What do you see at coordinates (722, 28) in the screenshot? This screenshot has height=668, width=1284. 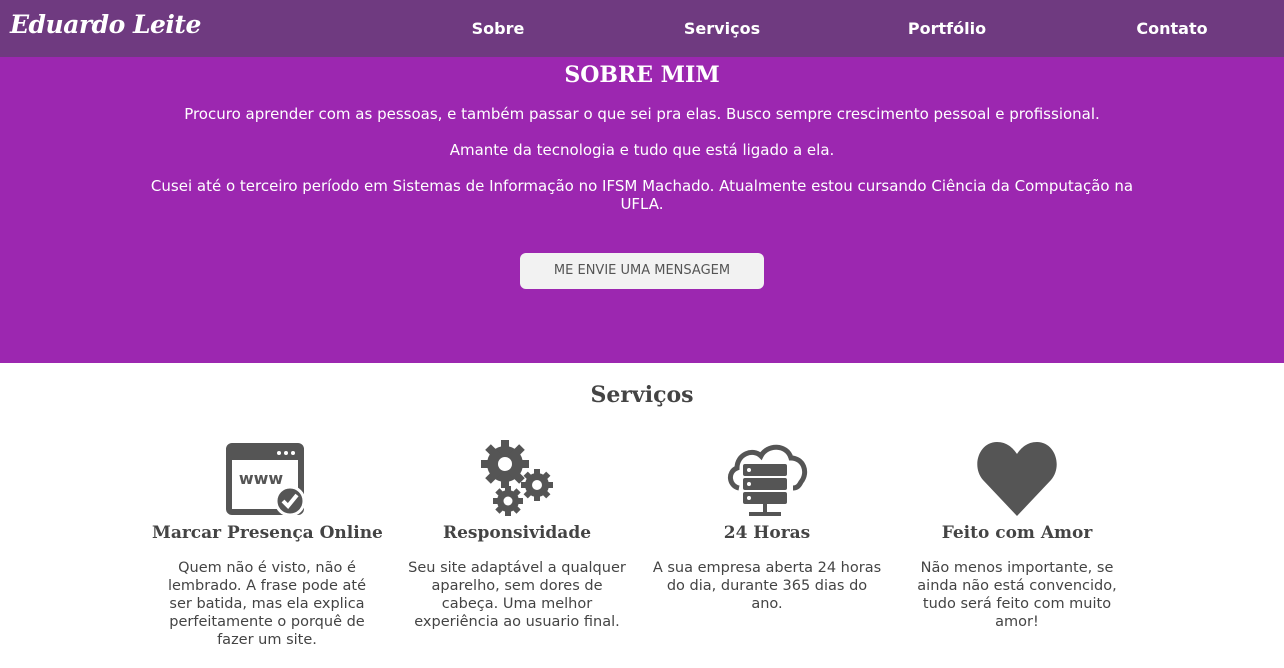 I see `nav-link-servicos: Serviços` at bounding box center [722, 28].